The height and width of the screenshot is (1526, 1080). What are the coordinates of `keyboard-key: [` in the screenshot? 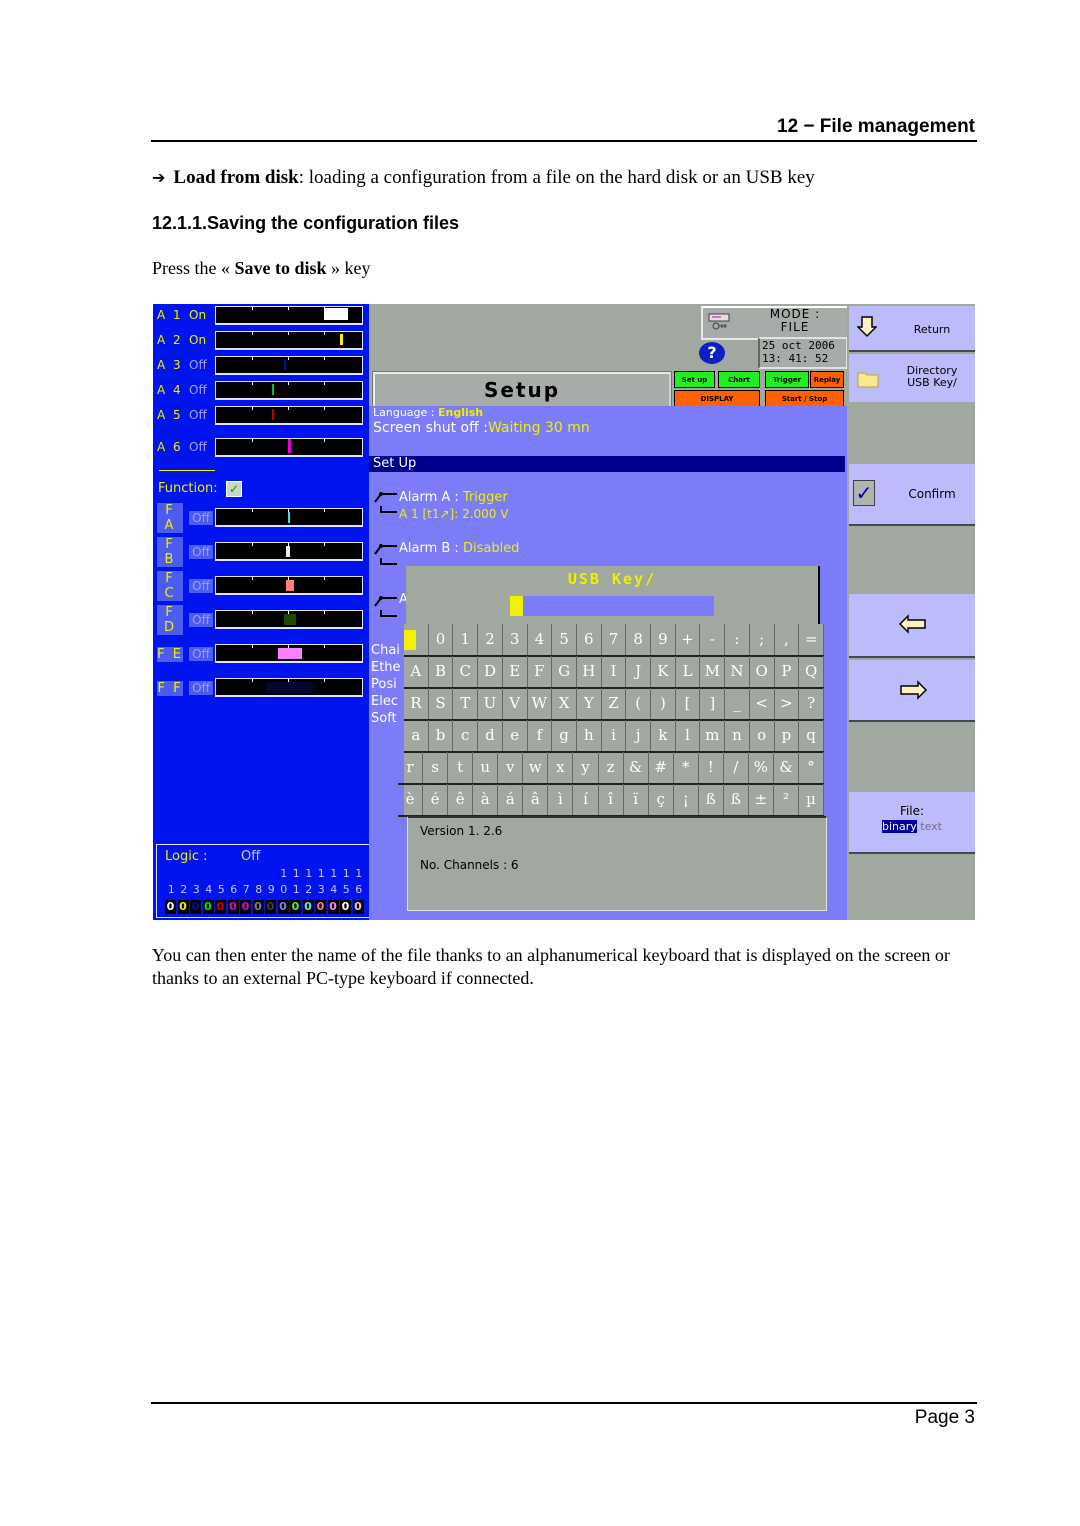 It's located at (688, 703).